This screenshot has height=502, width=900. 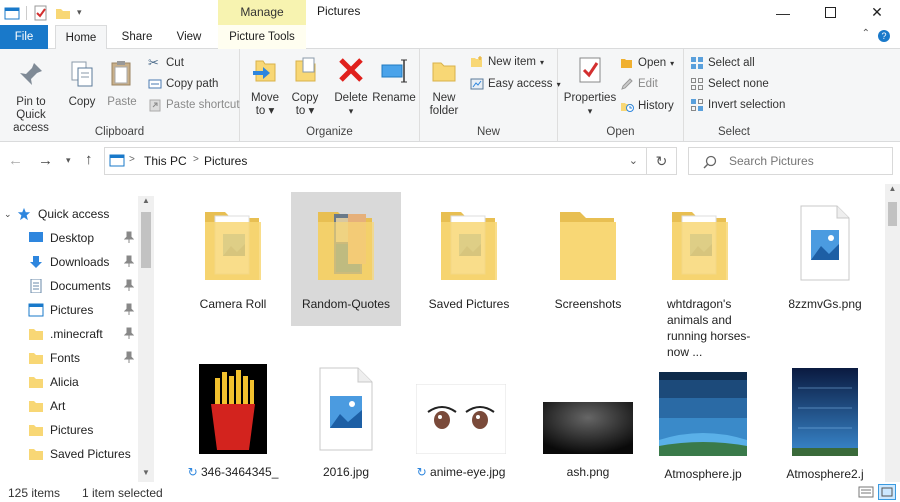 What do you see at coordinates (262, 37) in the screenshot?
I see `tab-picture-tools: Picture Tools` at bounding box center [262, 37].